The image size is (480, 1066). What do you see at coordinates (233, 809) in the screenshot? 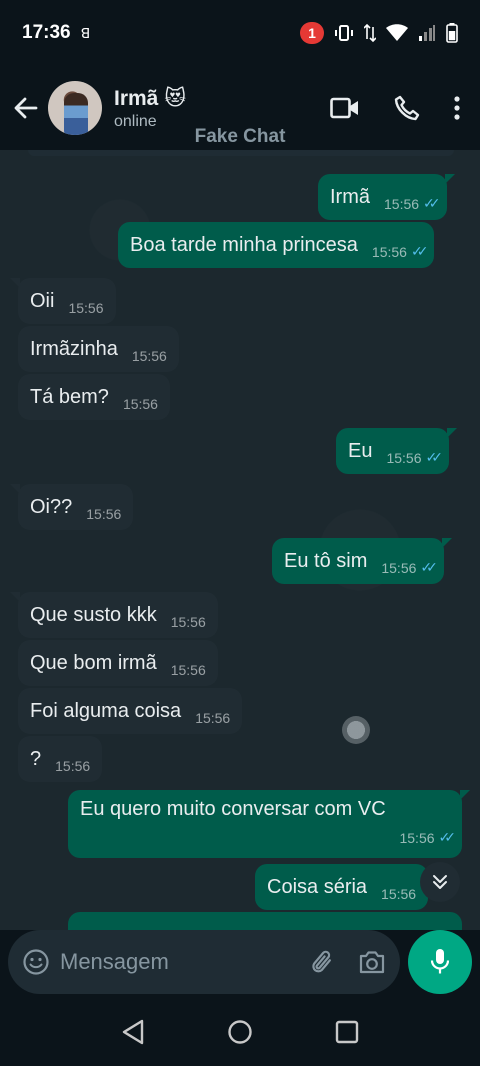
I see `message-text: Eu quero muito conversar com VC` at bounding box center [233, 809].